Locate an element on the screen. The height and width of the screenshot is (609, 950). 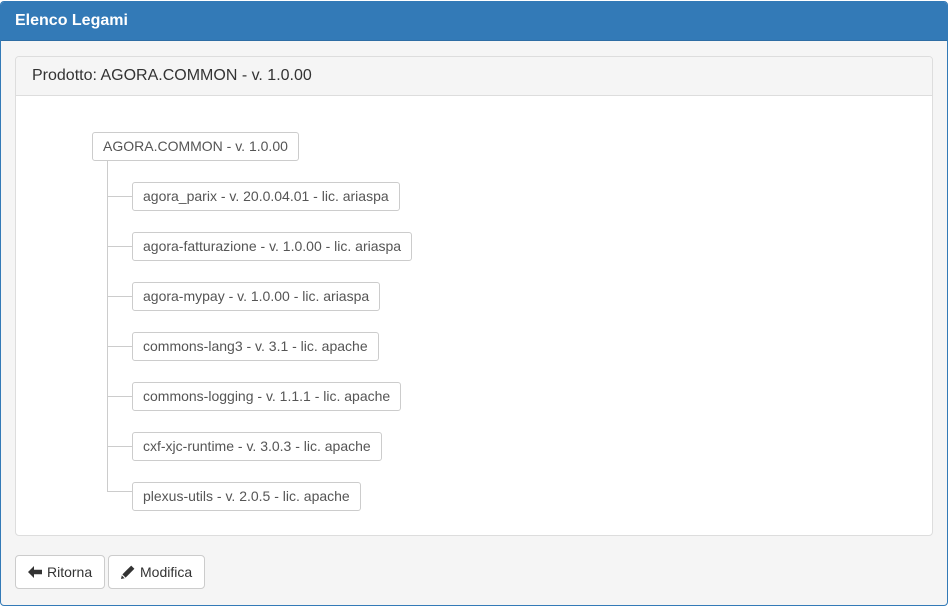
tree-node: commons-lang3 - v. 3.1 - lic. apache is located at coordinates (255, 346).